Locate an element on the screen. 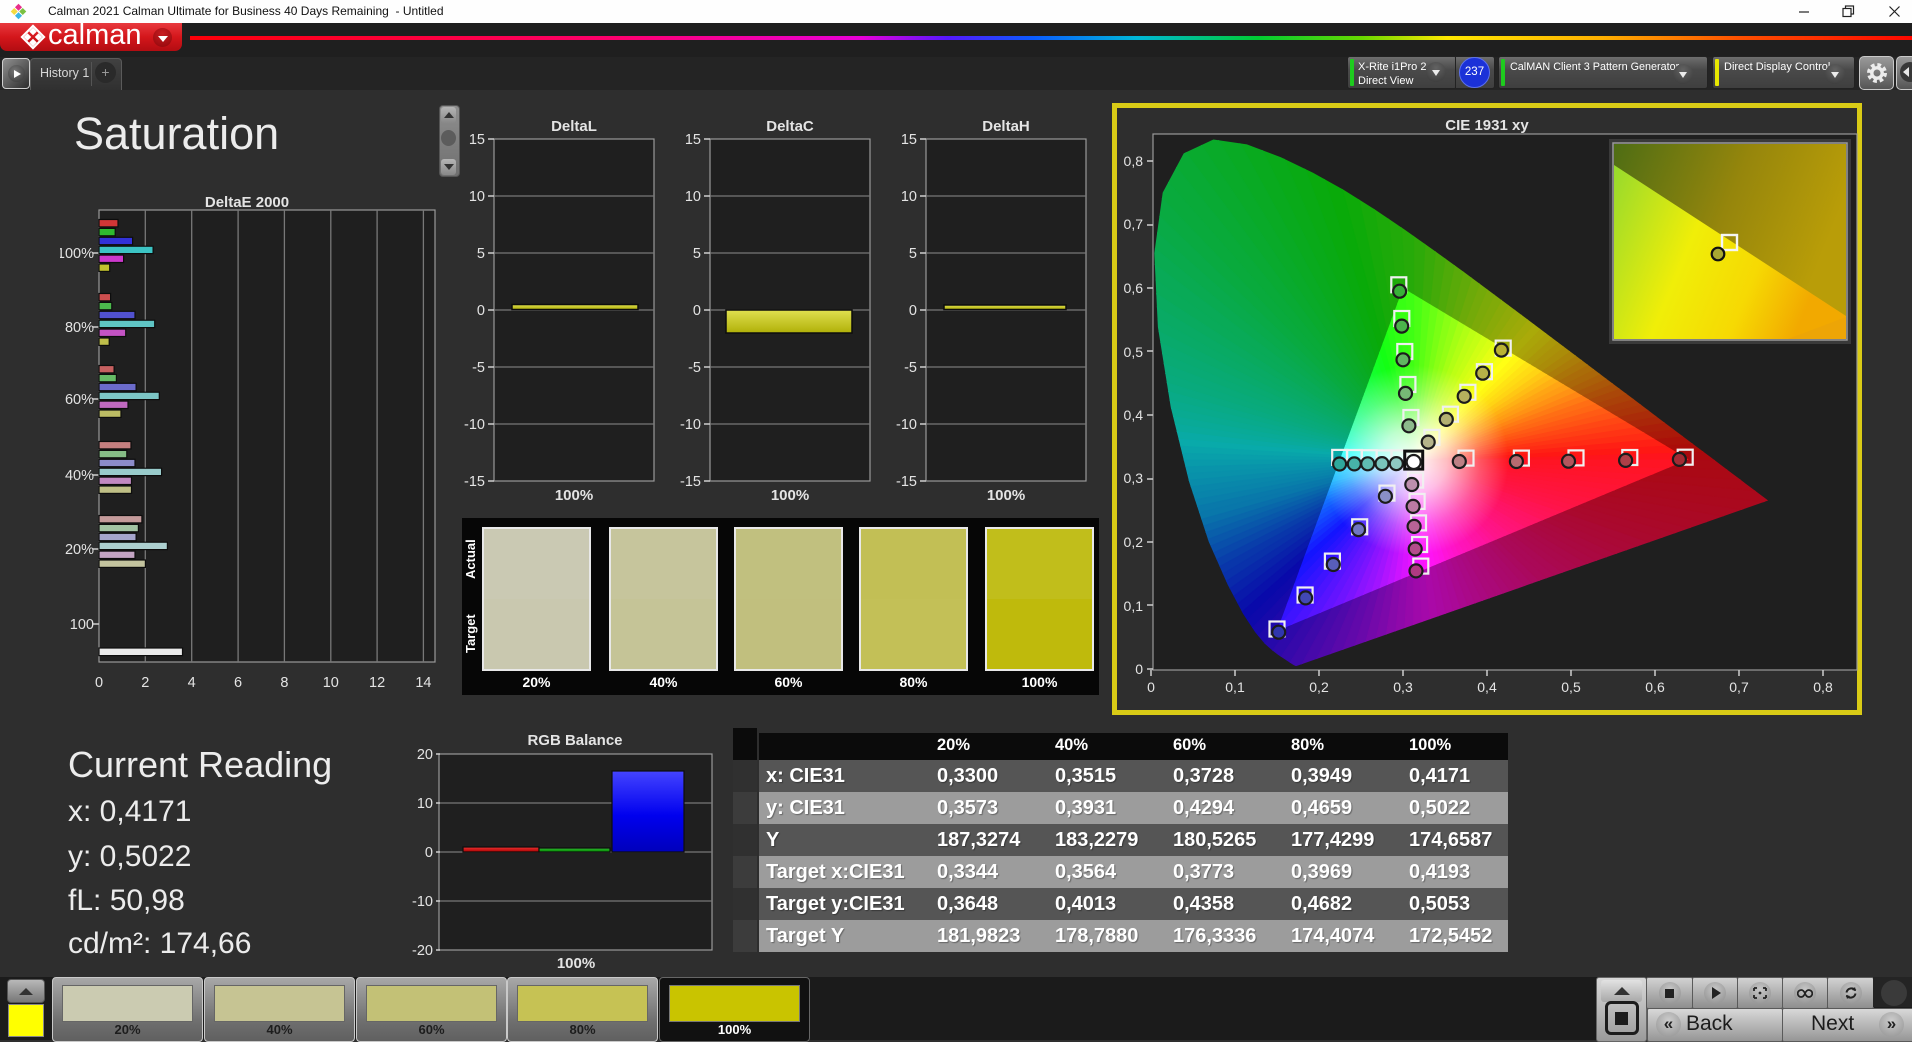  svg-text: DeltaH is located at coordinates (1006, 126).